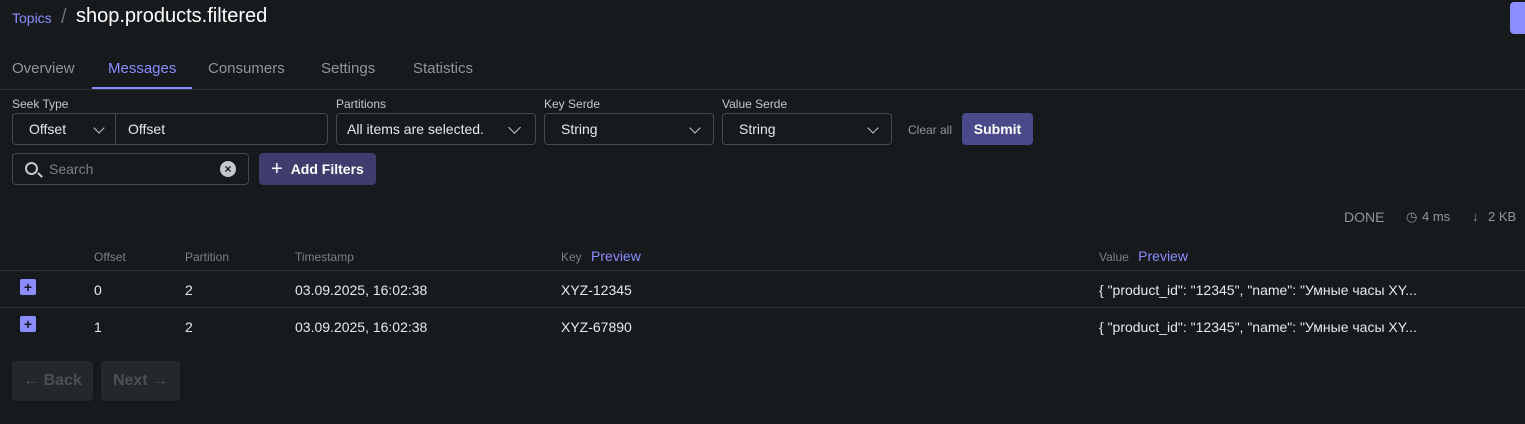 The image size is (1525, 424). Describe the element at coordinates (52, 381) in the screenshot. I see `back-button: ← Back` at that location.